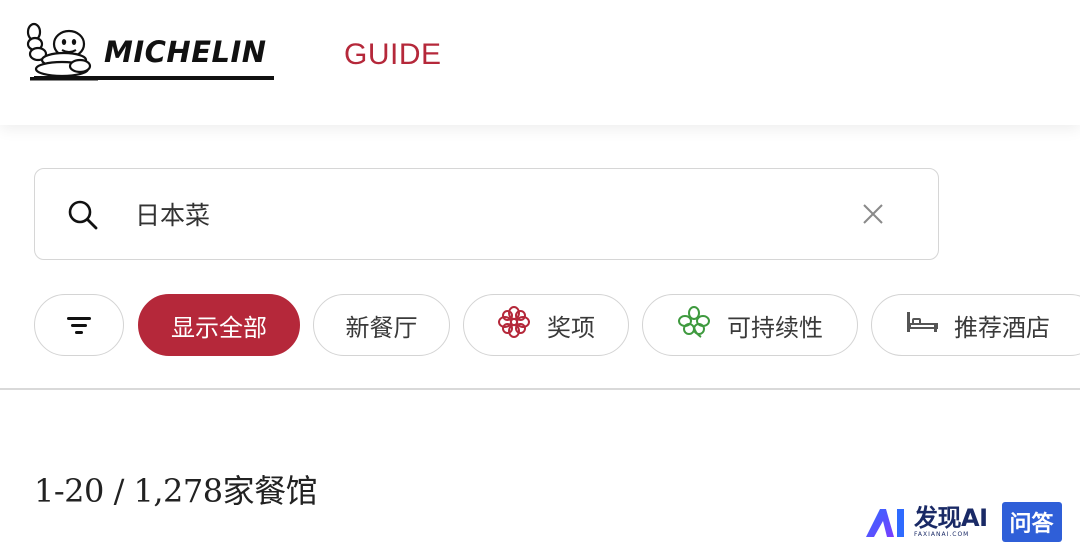 Image resolution: width=1080 pixels, height=545 pixels. I want to click on search-icon, so click(83, 215).